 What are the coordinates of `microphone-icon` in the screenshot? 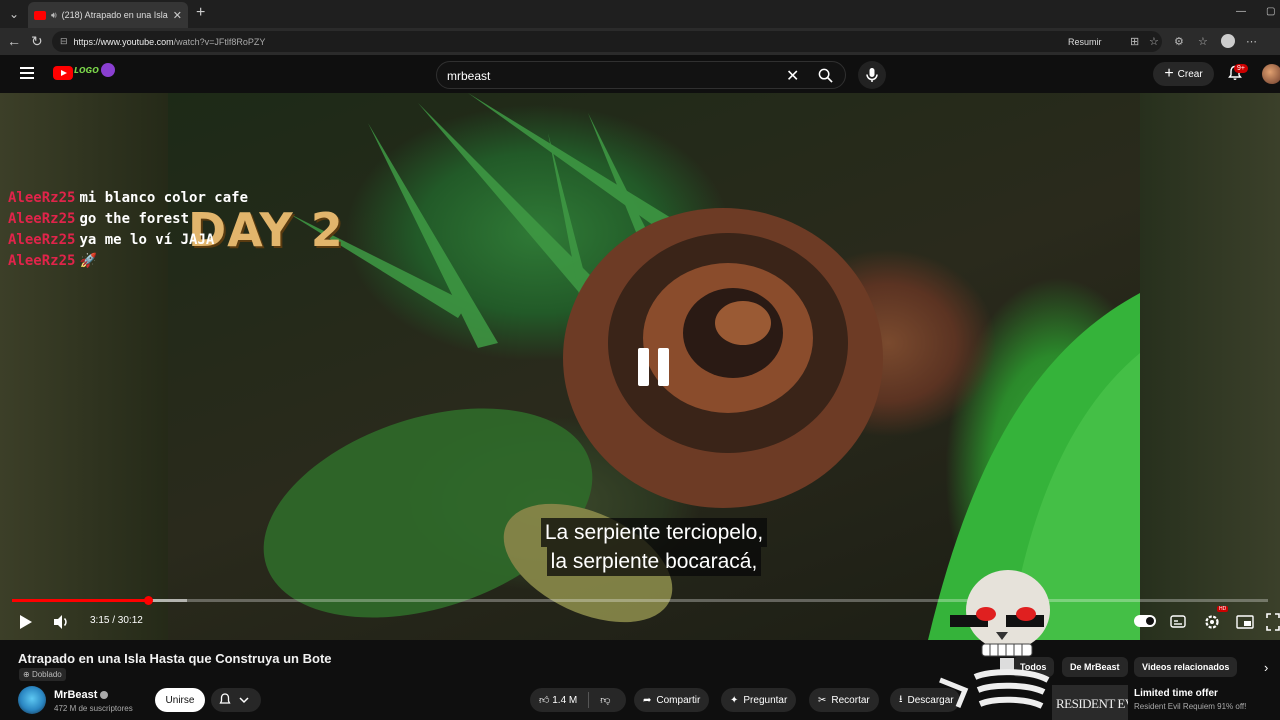 It's located at (872, 75).